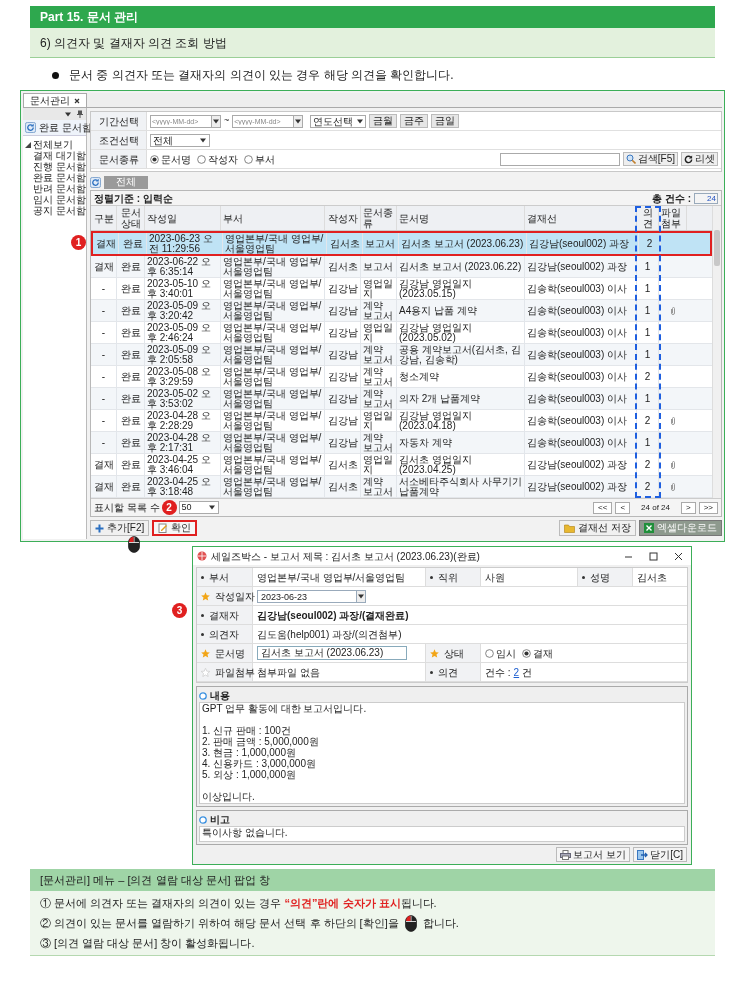 This screenshot has height=1006, width=745. I want to click on remarks-textarea: 특이사항 없습니다., so click(442, 834).